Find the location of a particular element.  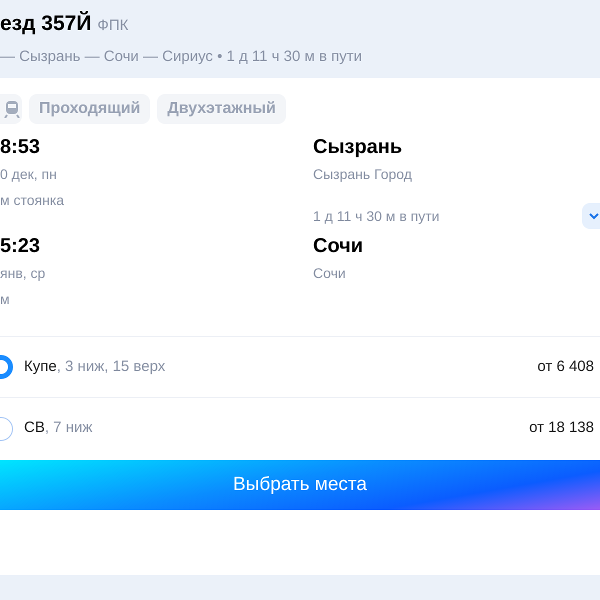

date-text: 0 дек, пн is located at coordinates (29, 174).